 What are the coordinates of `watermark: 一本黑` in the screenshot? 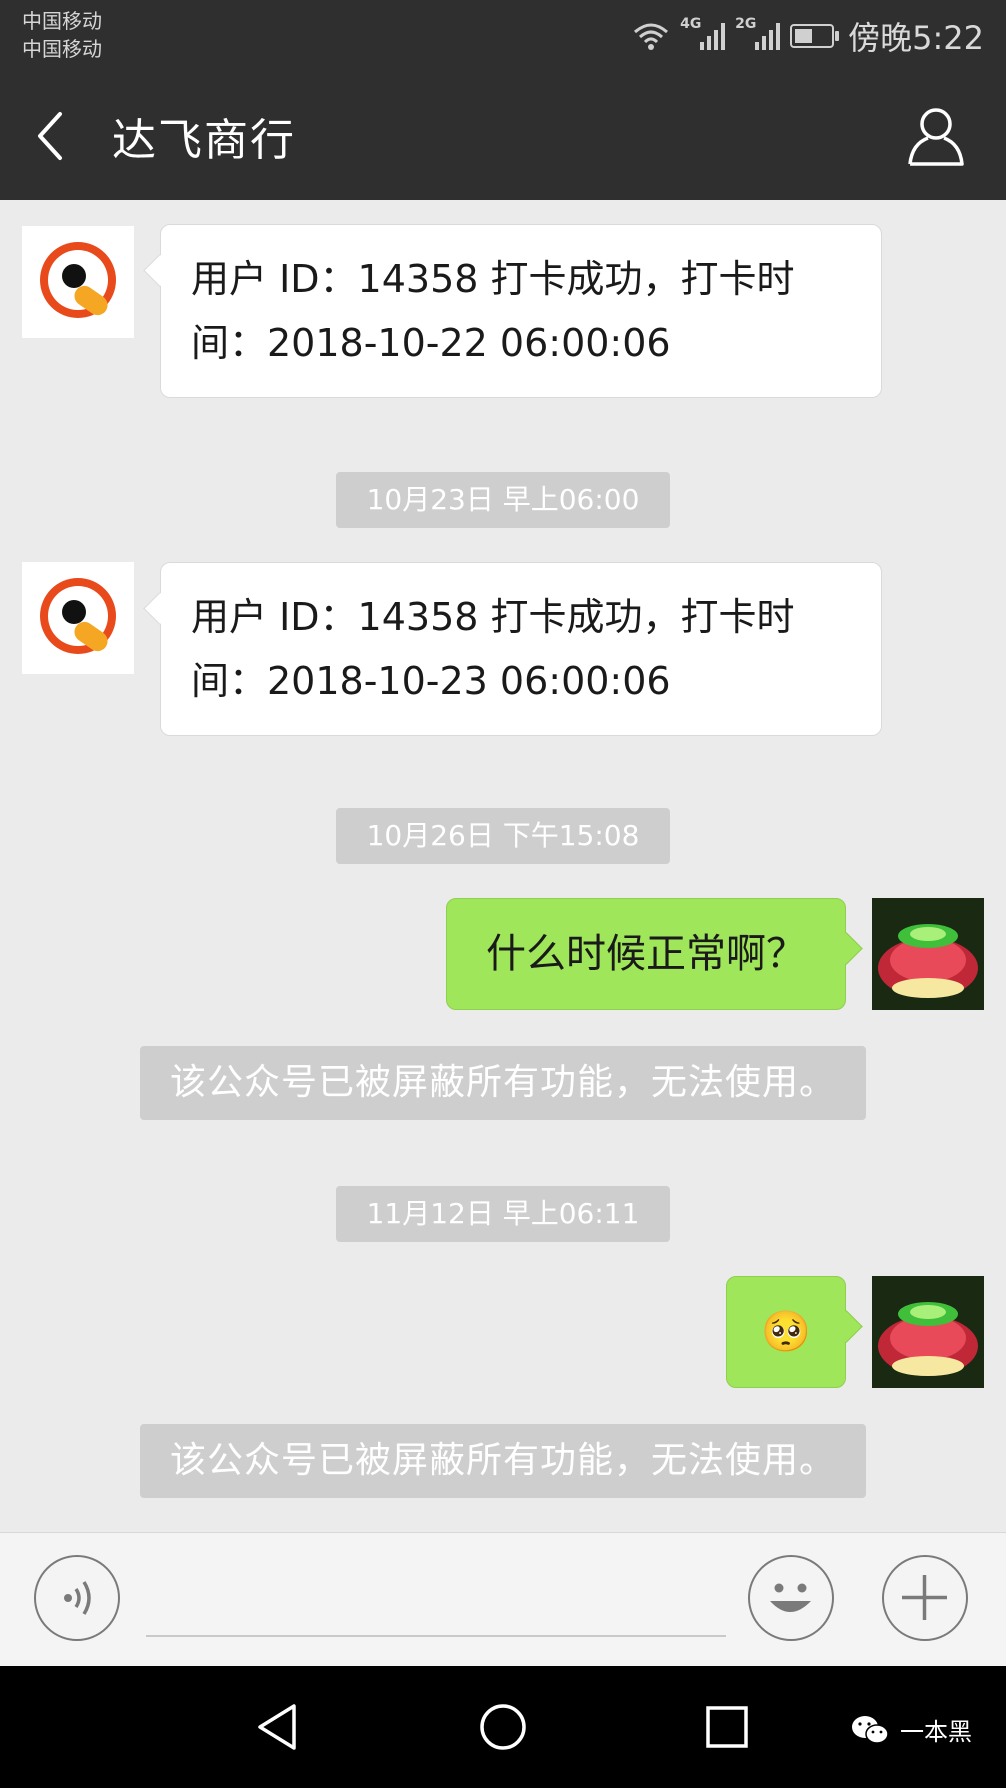 It's located at (911, 1729).